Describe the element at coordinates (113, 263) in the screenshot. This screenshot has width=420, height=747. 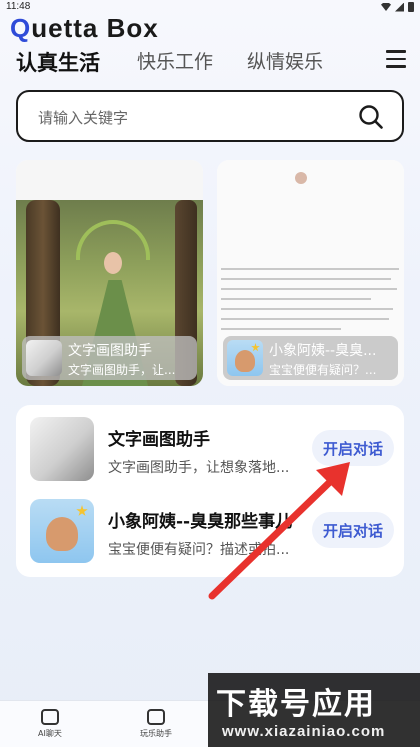
I see `girl-head` at that location.